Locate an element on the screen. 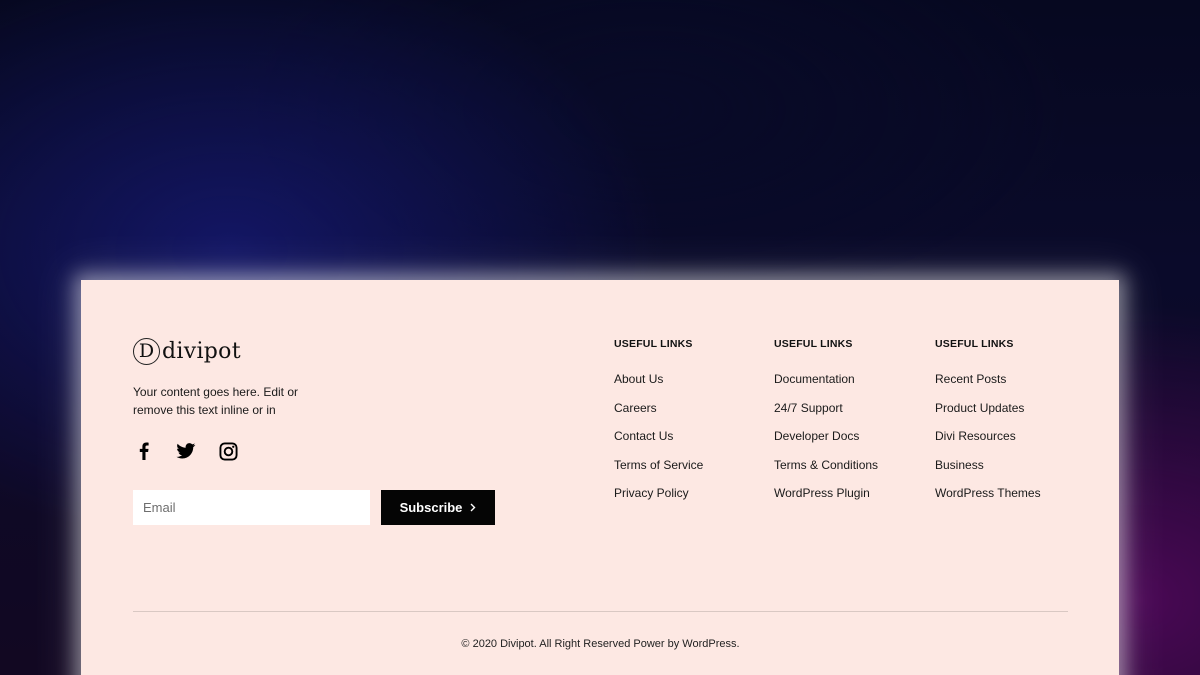 Image resolution: width=1200 pixels, height=675 pixels. twitter-icon is located at coordinates (186, 451).